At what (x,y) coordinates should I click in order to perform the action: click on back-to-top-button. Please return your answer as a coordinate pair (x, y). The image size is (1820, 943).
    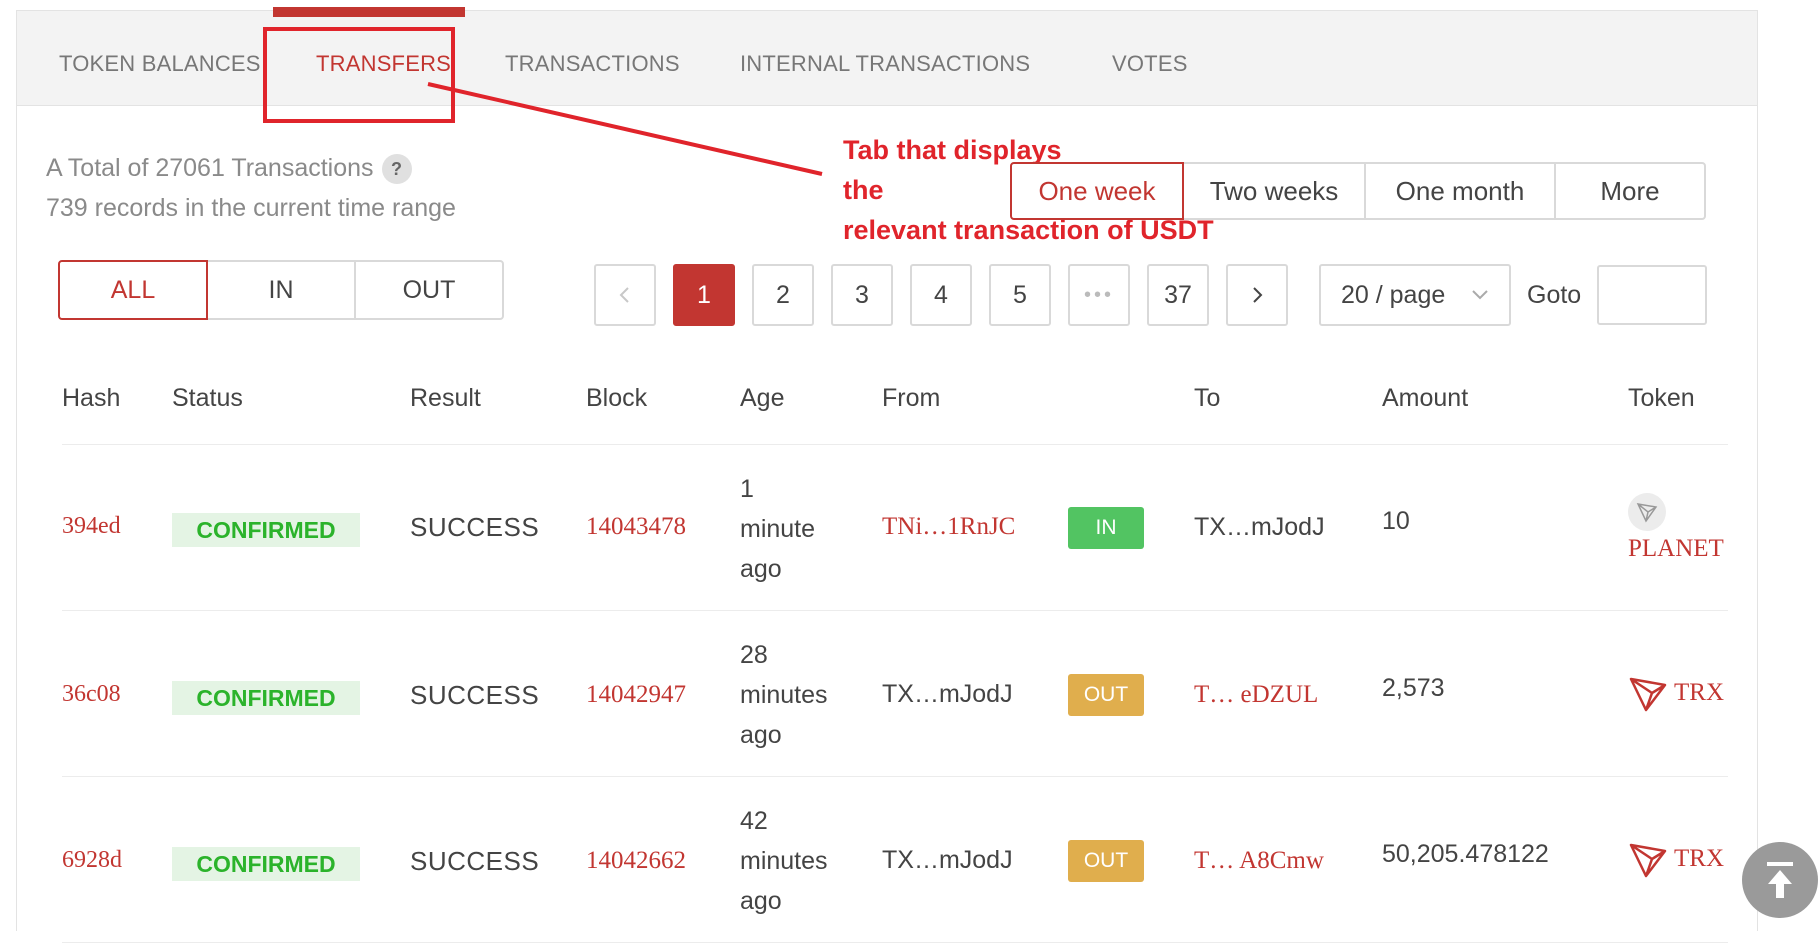
    Looking at the image, I should click on (1780, 880).